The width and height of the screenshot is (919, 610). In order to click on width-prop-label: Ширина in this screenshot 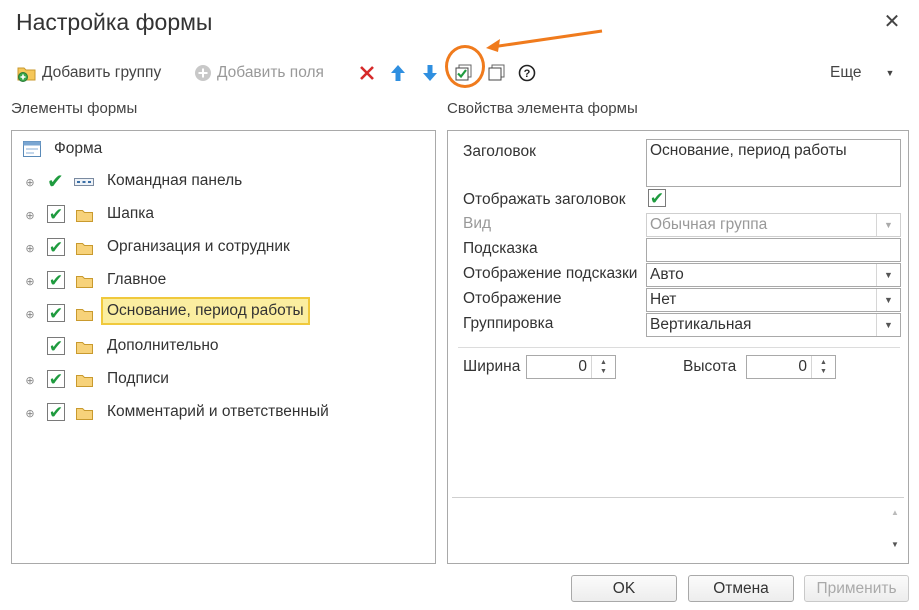, I will do `click(492, 366)`.